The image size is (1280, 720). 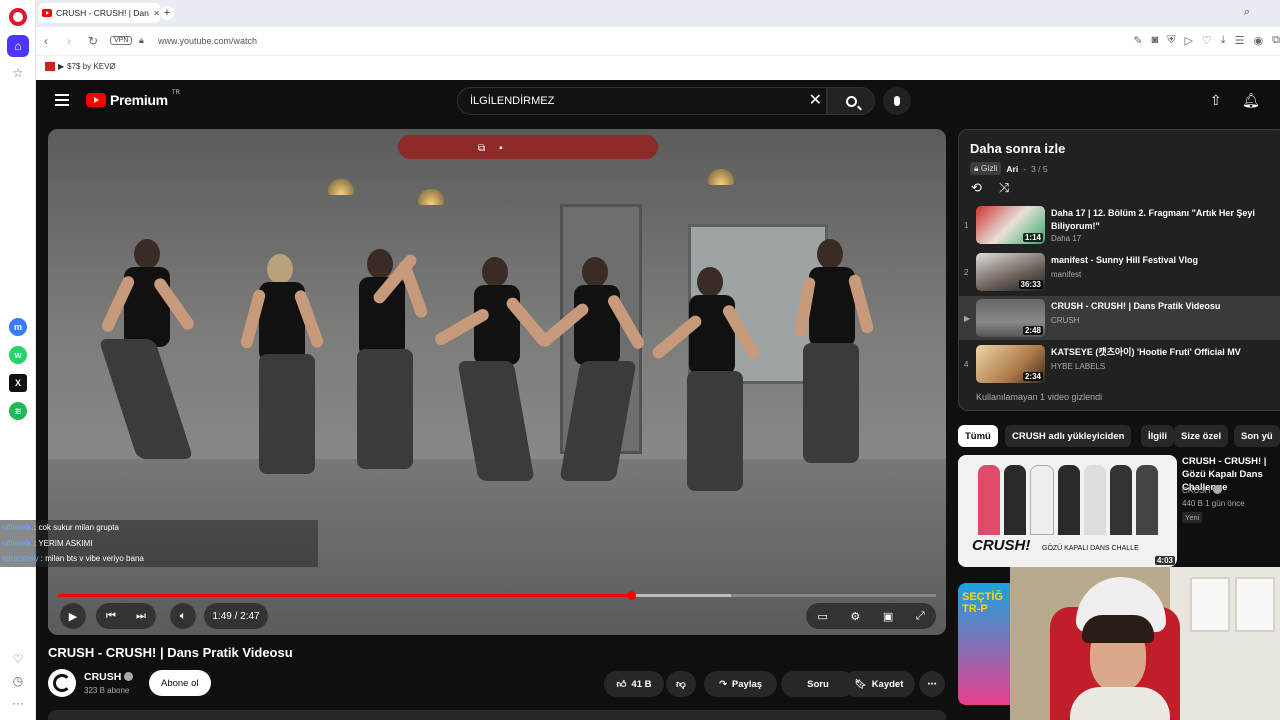 What do you see at coordinates (1188, 40) in the screenshot?
I see `play-icon: ▷` at bounding box center [1188, 40].